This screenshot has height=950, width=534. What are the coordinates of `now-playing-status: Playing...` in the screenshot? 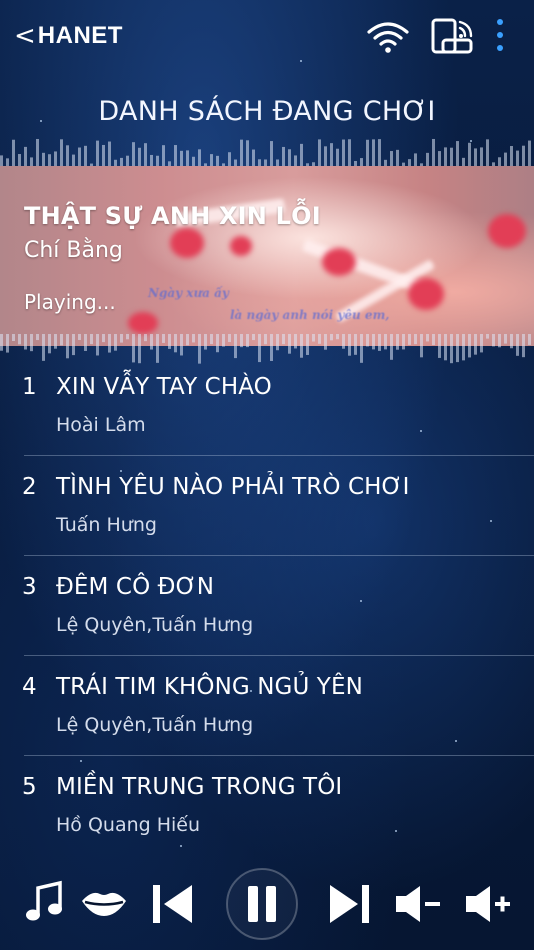 It's located at (70, 302).